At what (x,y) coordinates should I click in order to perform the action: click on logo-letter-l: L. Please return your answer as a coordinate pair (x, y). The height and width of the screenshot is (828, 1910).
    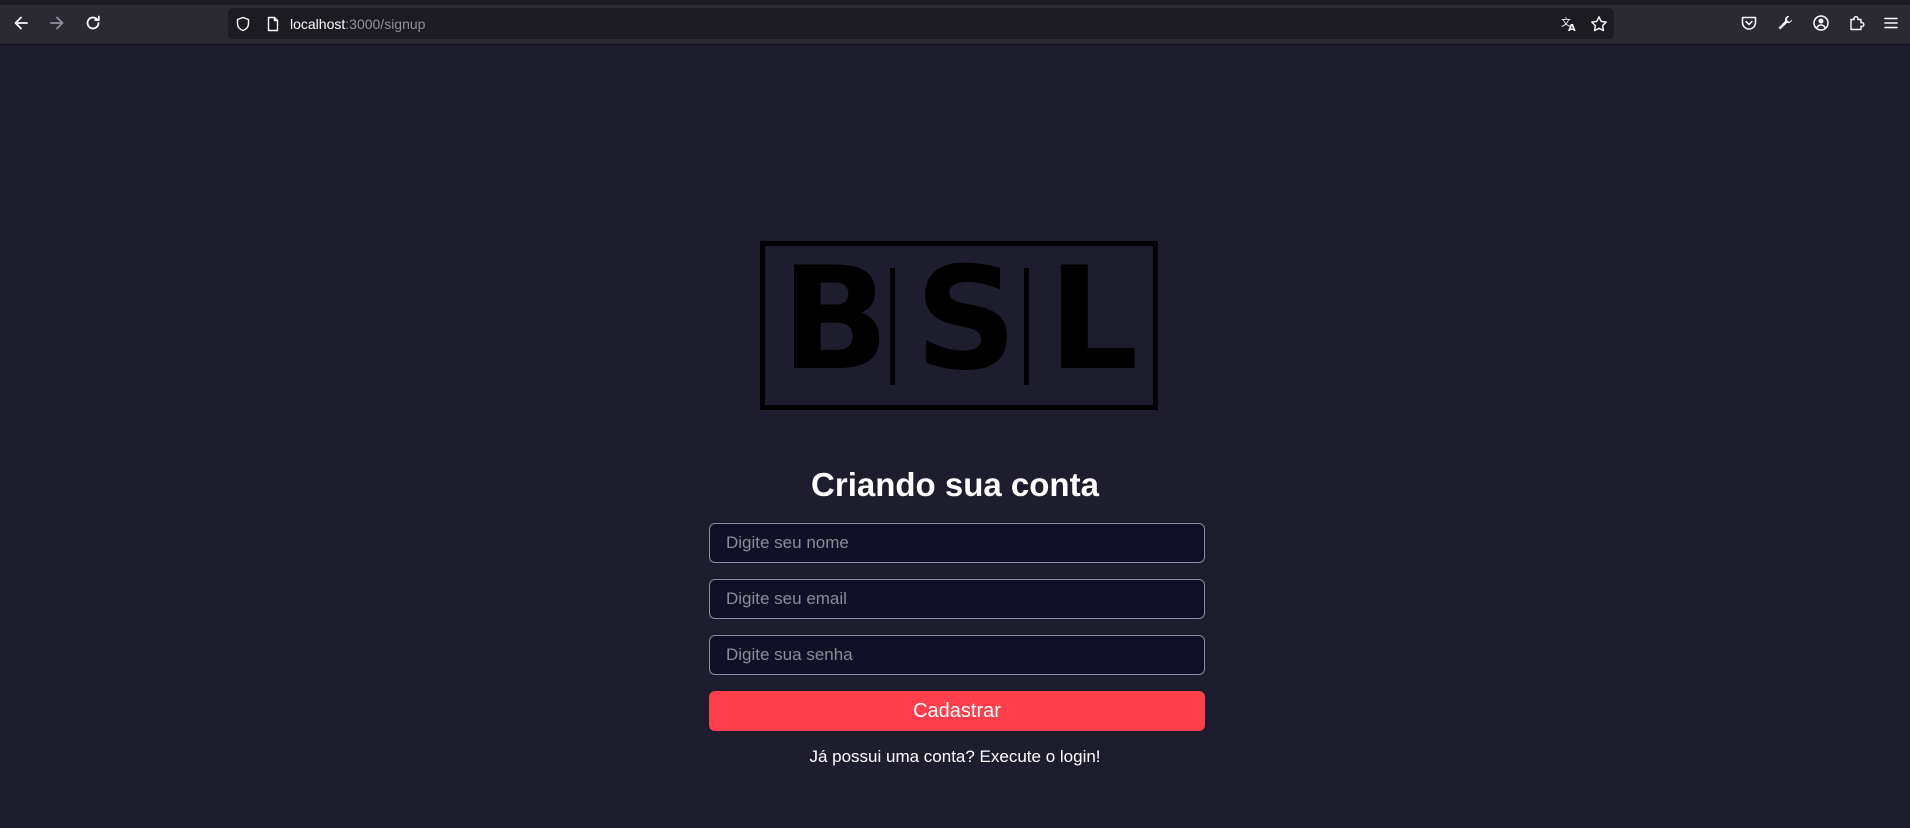
    Looking at the image, I should click on (1093, 319).